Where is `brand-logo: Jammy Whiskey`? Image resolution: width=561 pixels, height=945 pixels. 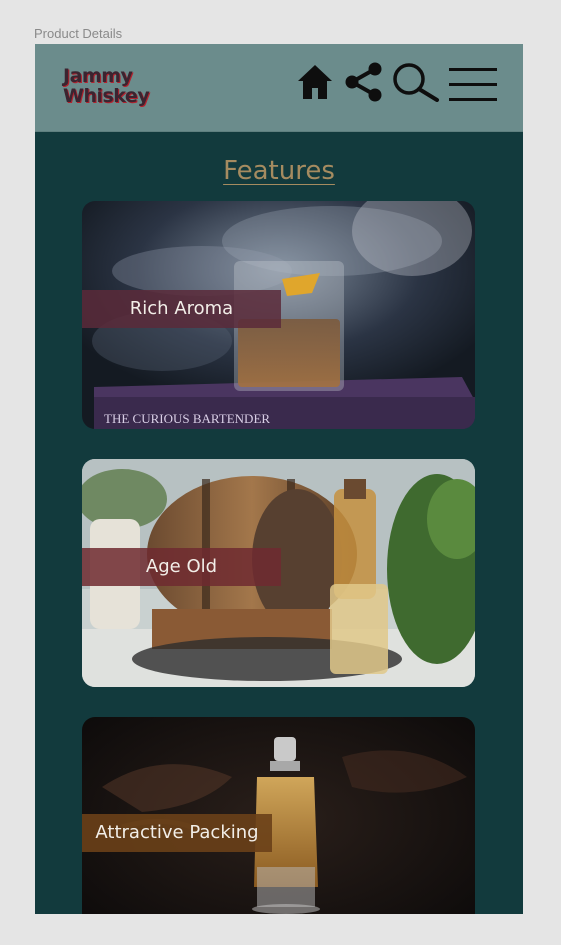 brand-logo: Jammy Whiskey is located at coordinates (106, 87).